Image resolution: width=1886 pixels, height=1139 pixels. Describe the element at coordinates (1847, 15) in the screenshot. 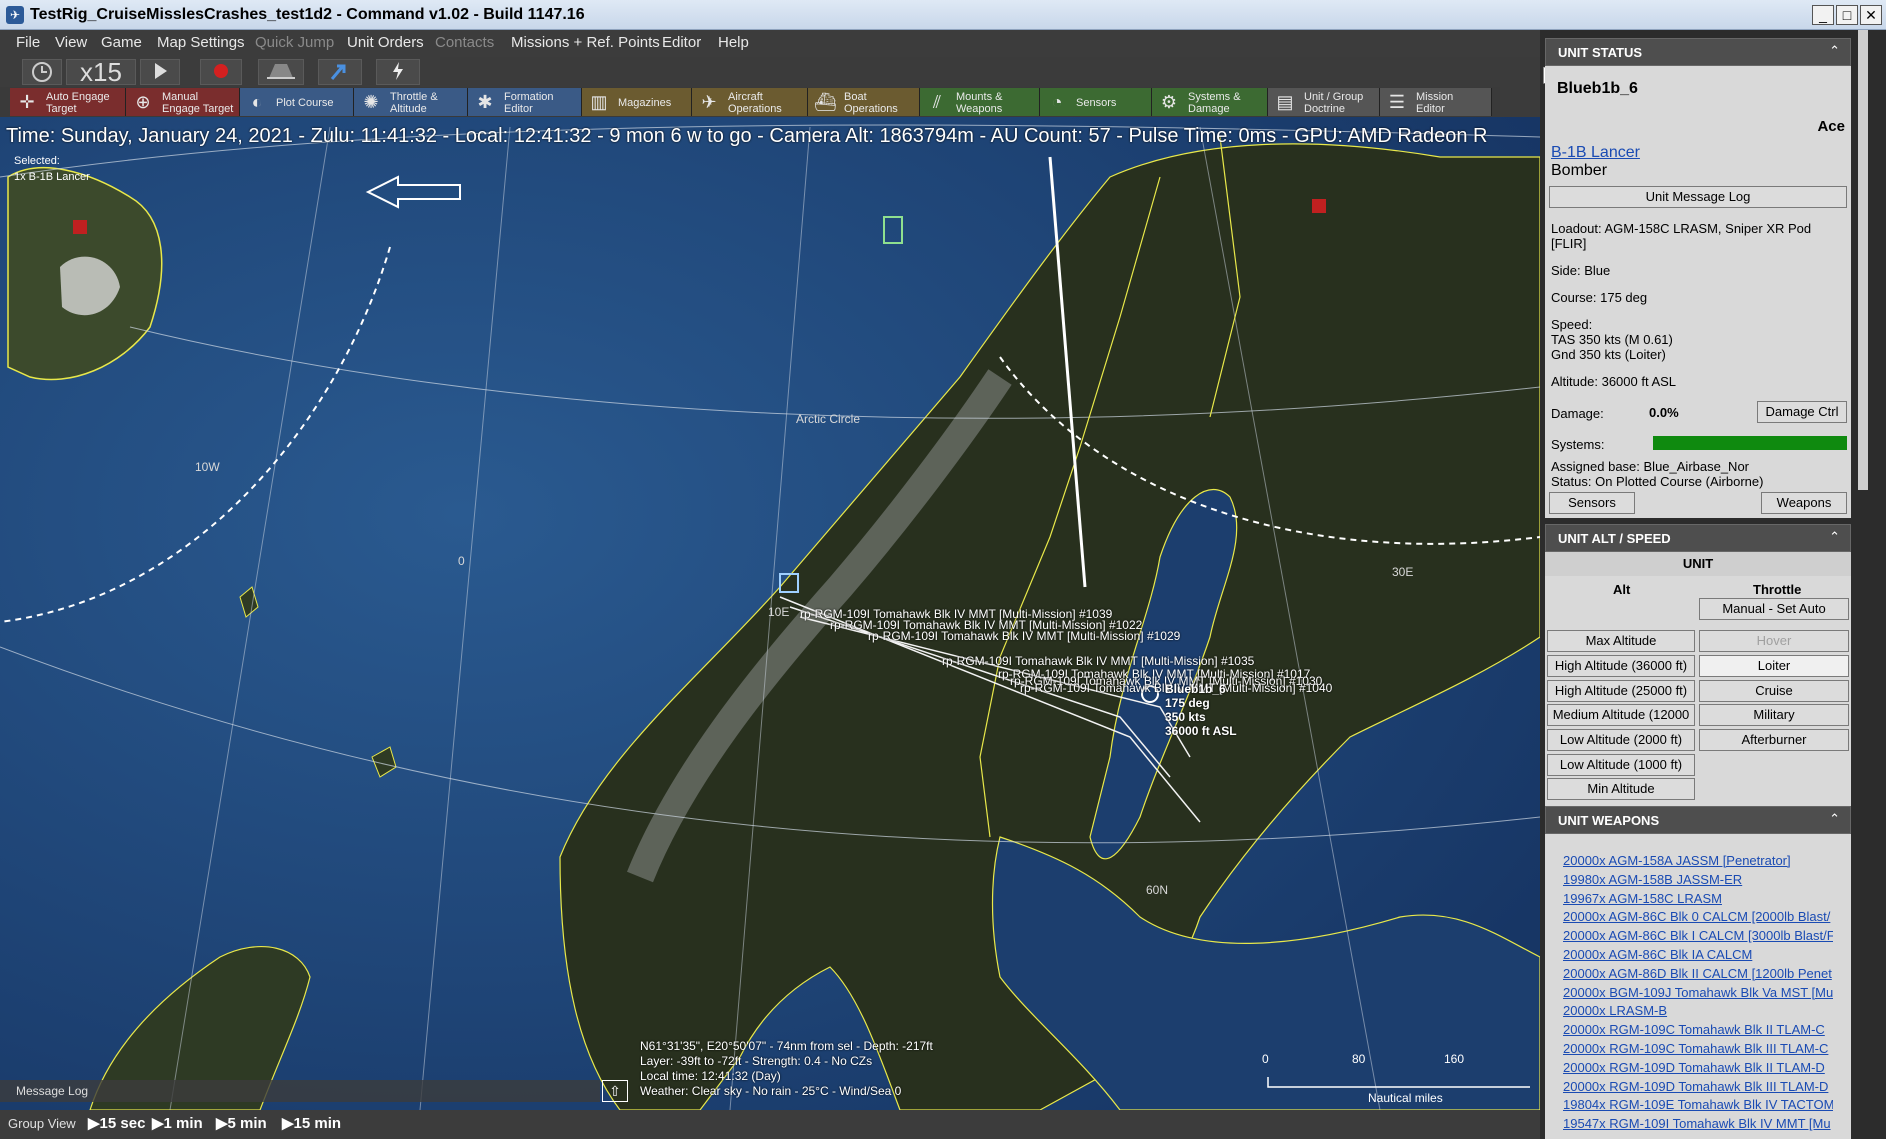

I see `maximize-button: □` at that location.